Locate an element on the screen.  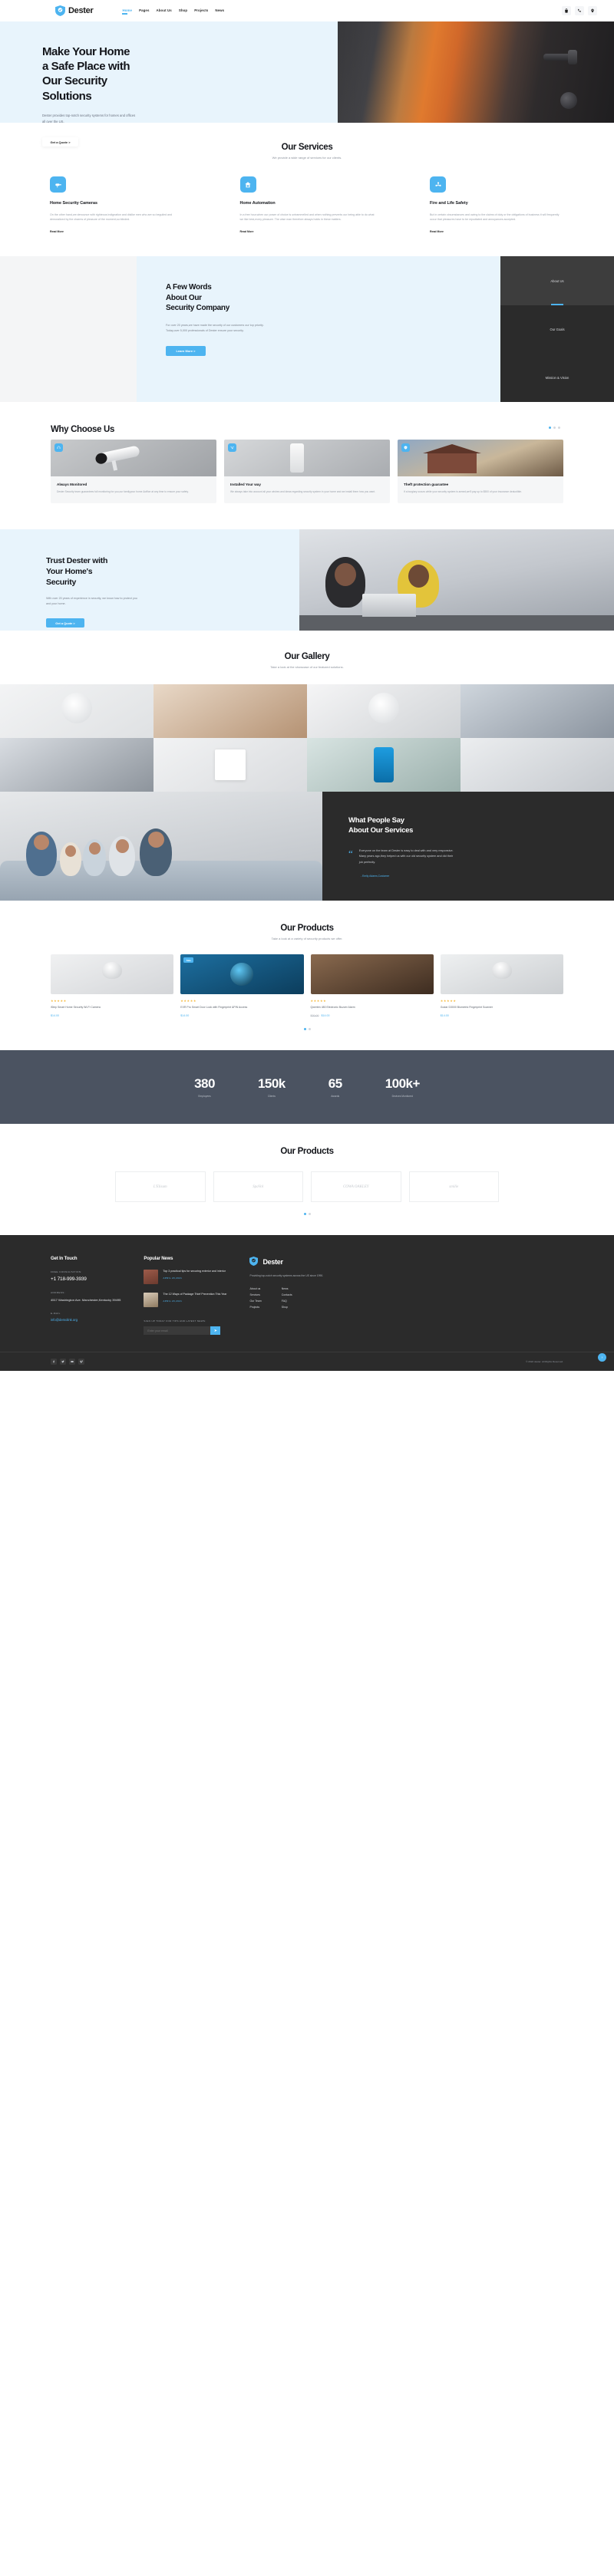
footer-links-col-2: News Contacts FAQ Shop is located at coordinates (287, 1299).